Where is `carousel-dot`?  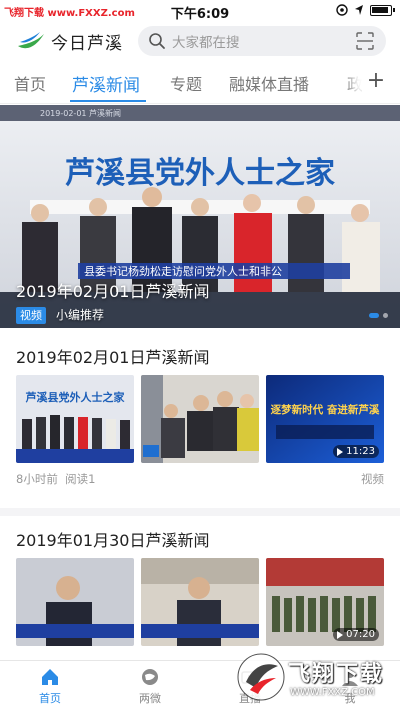
carousel-dot is located at coordinates (385, 315).